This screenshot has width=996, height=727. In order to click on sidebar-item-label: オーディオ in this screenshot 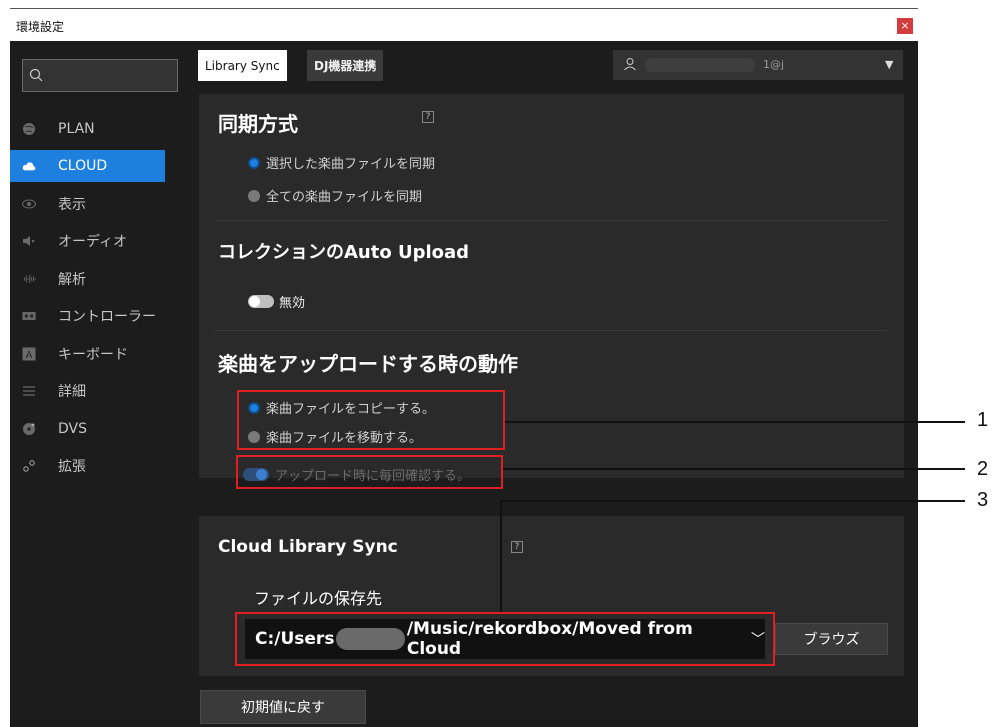, I will do `click(93, 242)`.